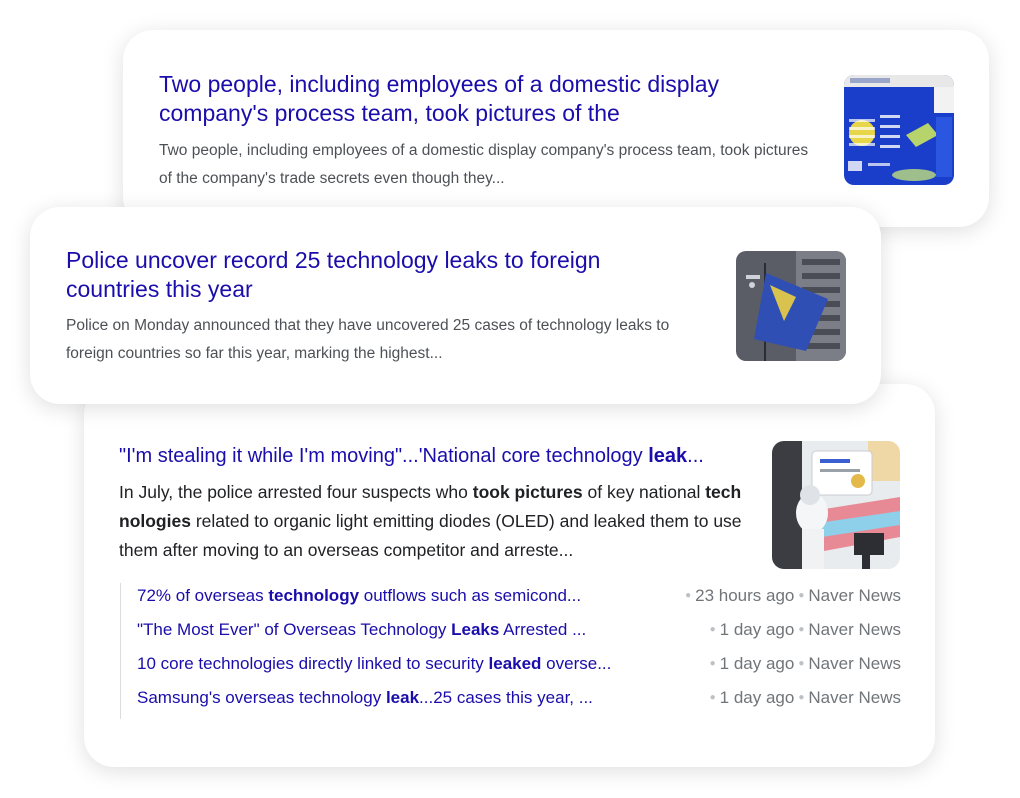 This screenshot has height=798, width=1020. I want to click on related-article-time: 23 hours ago, so click(745, 595).